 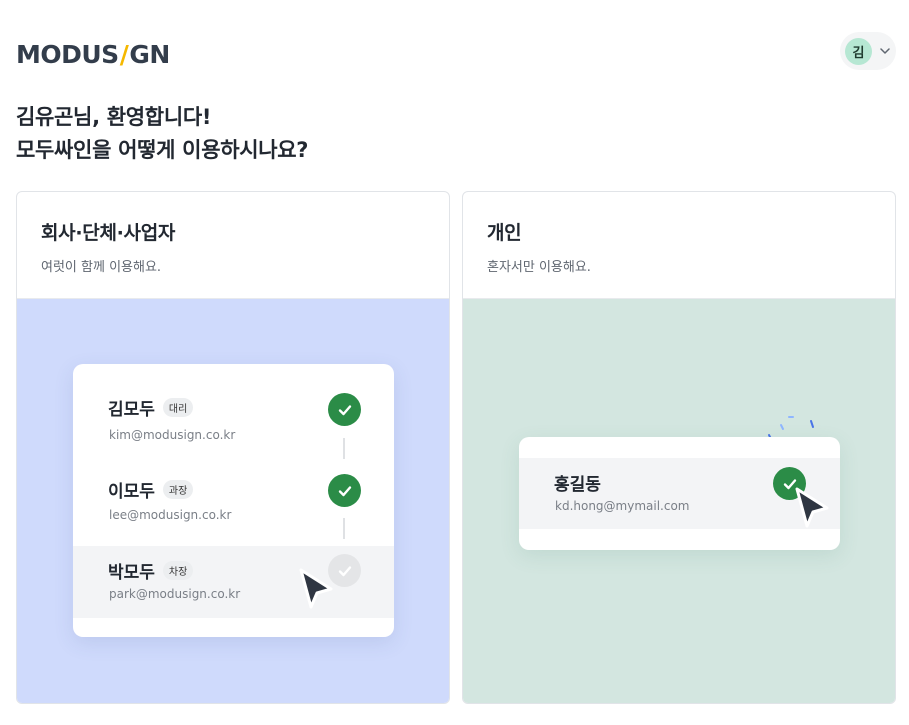 What do you see at coordinates (162, 134) in the screenshot?
I see `greeting: 김유곤님, 환영합니다! 모두싸인을 어떻게 이용하시나요?` at bounding box center [162, 134].